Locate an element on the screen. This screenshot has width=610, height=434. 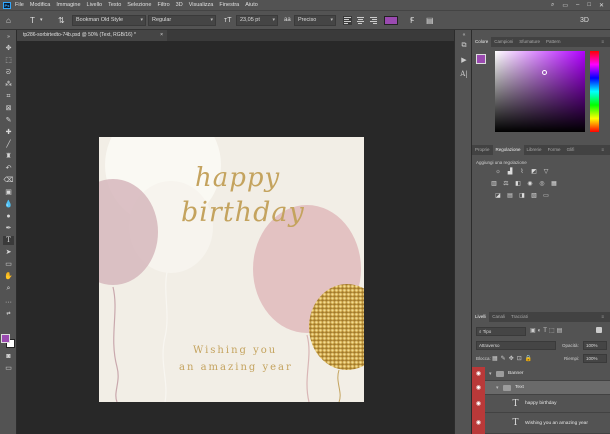
frame-tool-icon: ⊠ is located at coordinates (8, 108).